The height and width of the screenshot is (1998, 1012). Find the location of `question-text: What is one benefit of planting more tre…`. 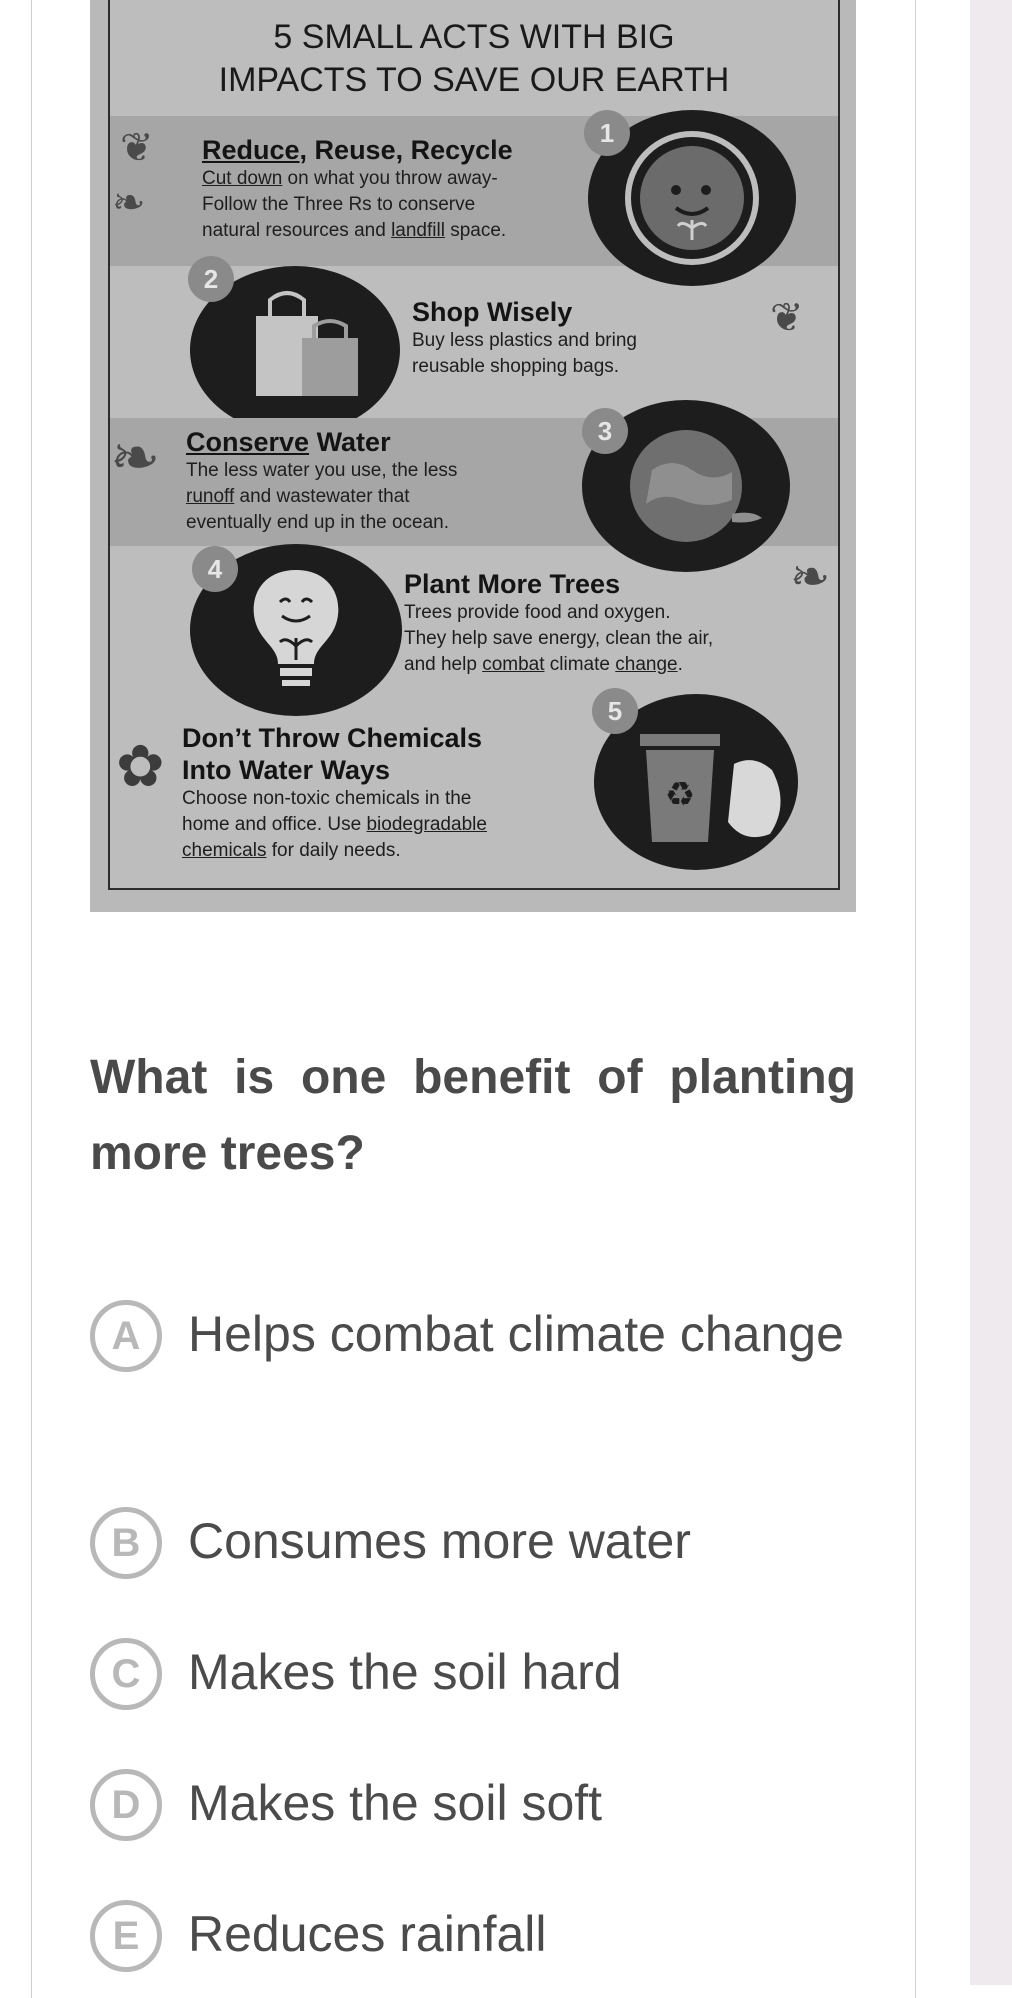

question-text: What is one benefit of planting more tre… is located at coordinates (473, 1115).